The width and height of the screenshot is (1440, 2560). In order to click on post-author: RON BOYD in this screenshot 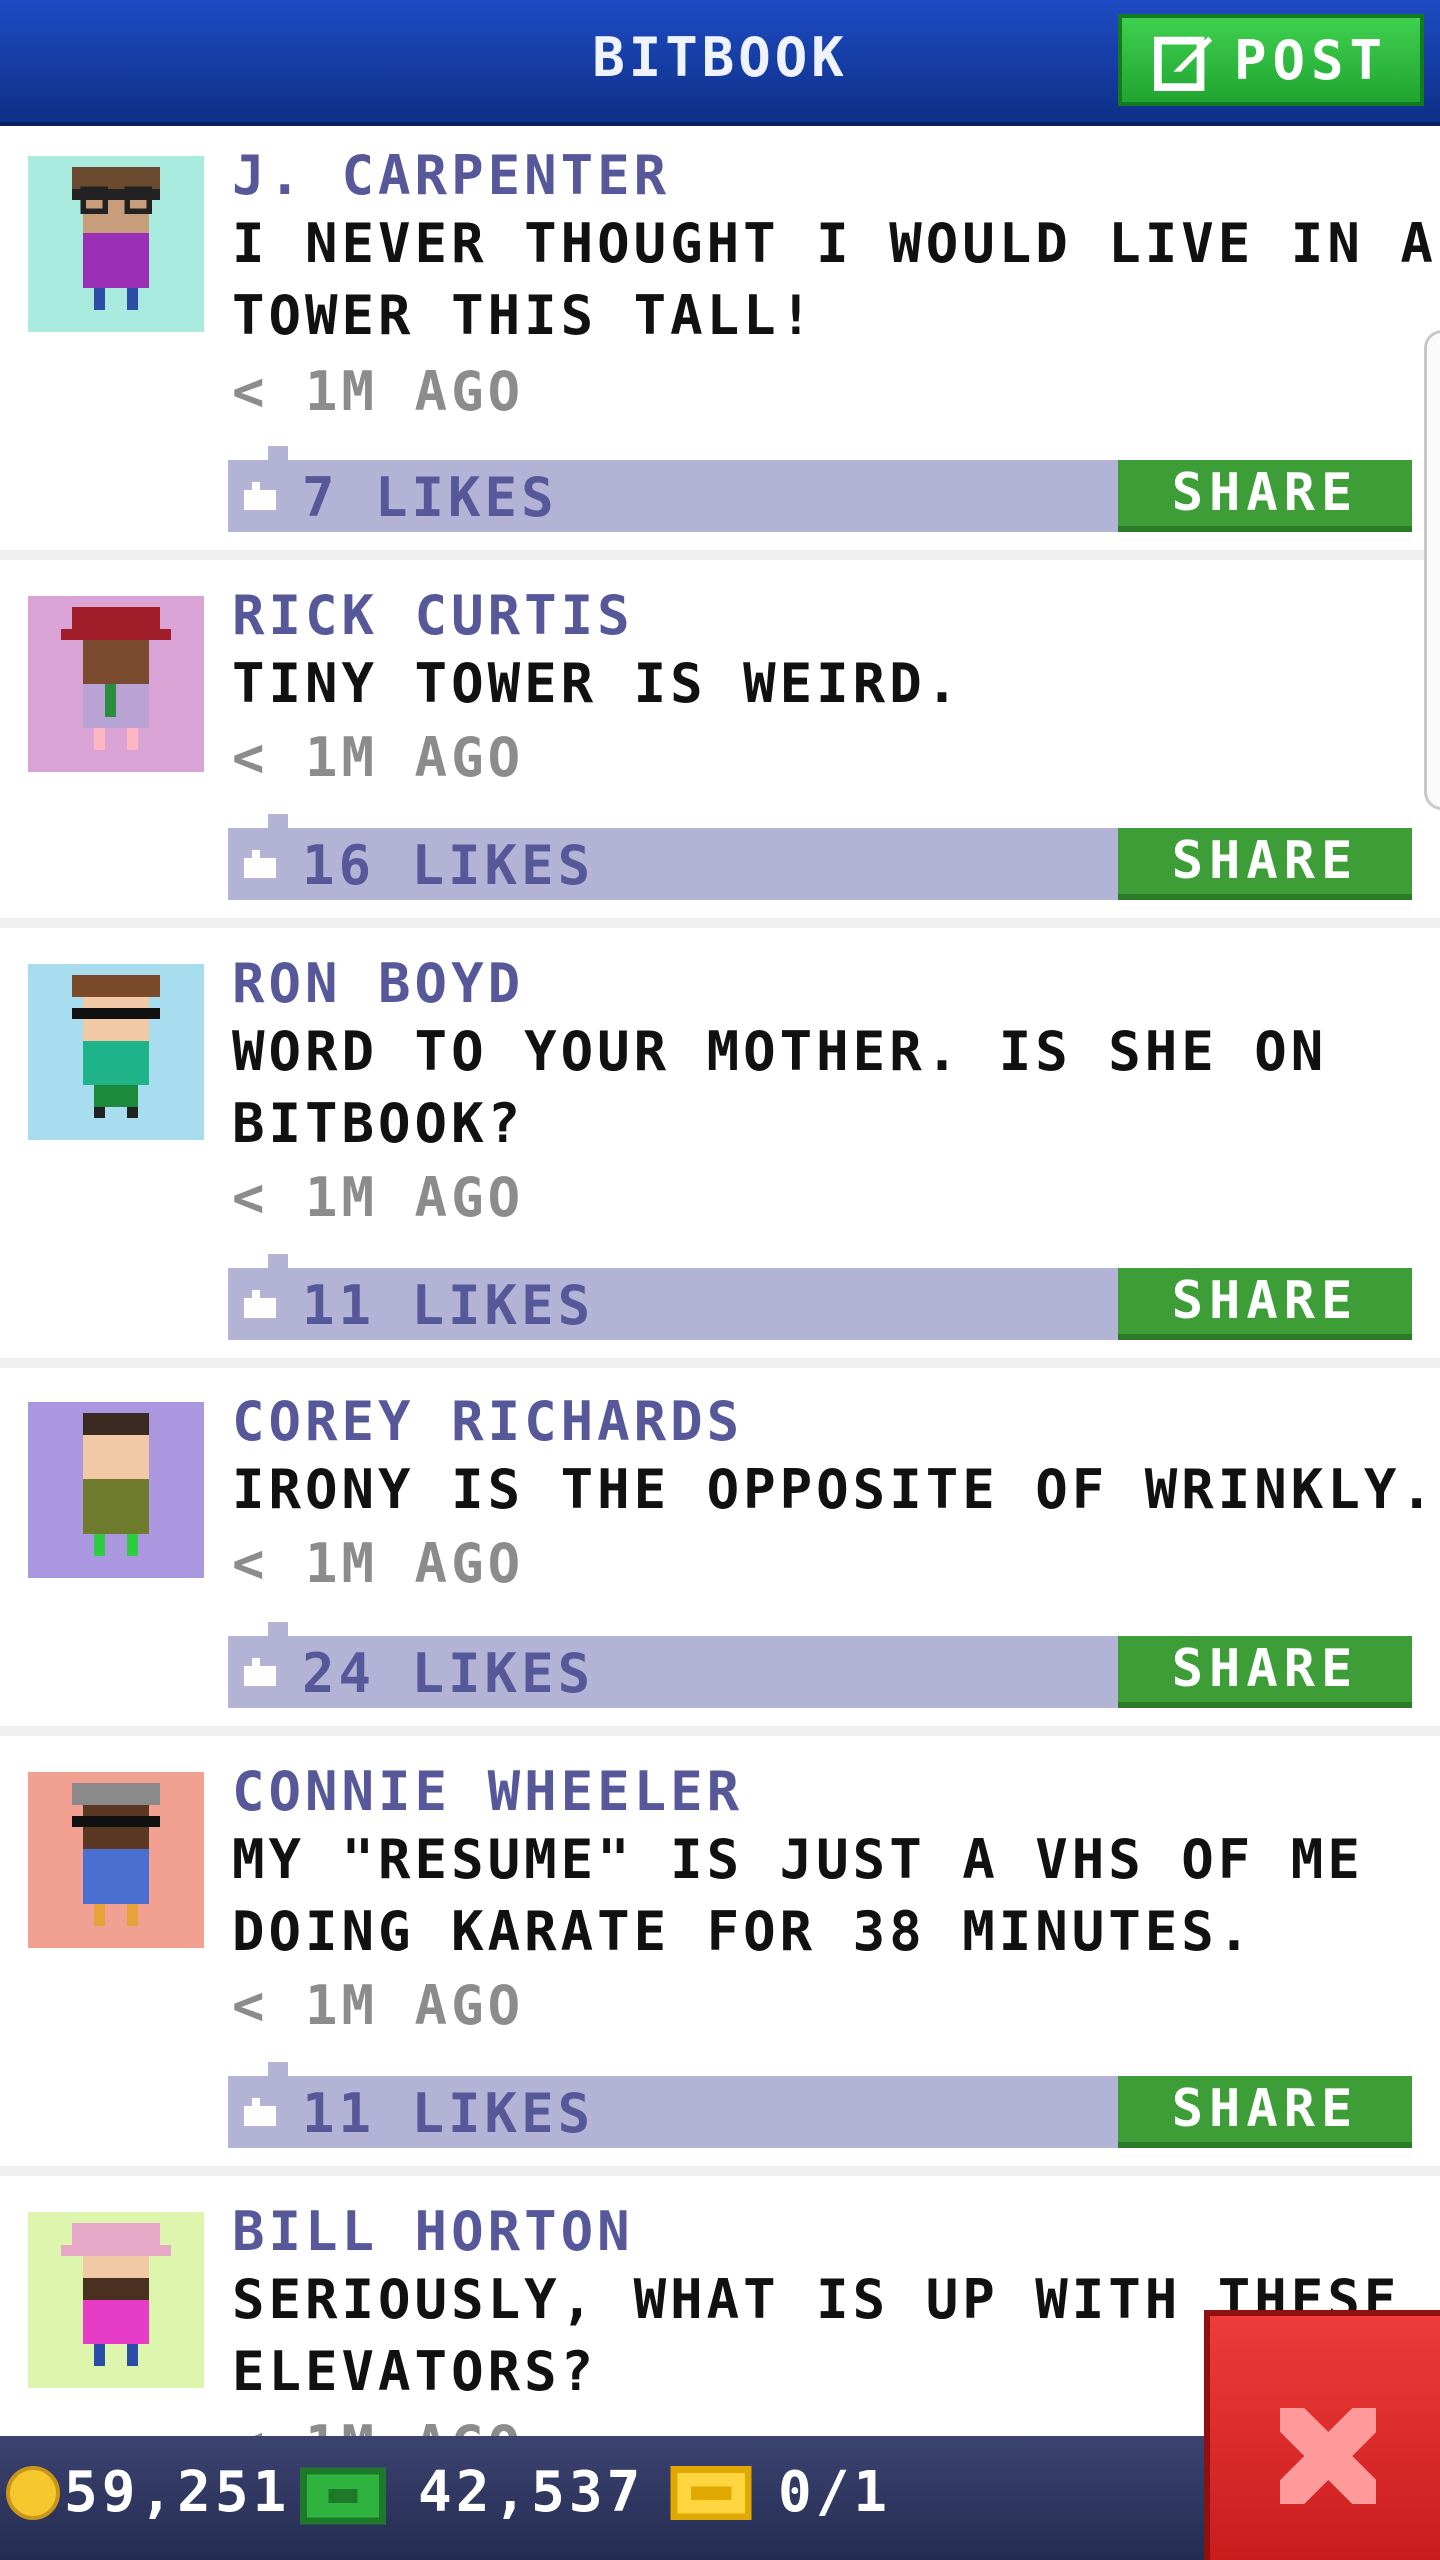, I will do `click(378, 983)`.